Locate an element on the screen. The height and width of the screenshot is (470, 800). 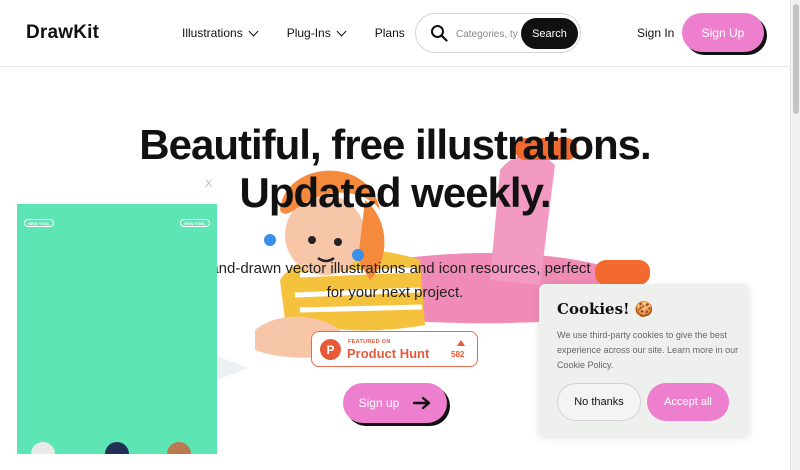
ad-tag-right: NEW TOOL is located at coordinates (195, 223).